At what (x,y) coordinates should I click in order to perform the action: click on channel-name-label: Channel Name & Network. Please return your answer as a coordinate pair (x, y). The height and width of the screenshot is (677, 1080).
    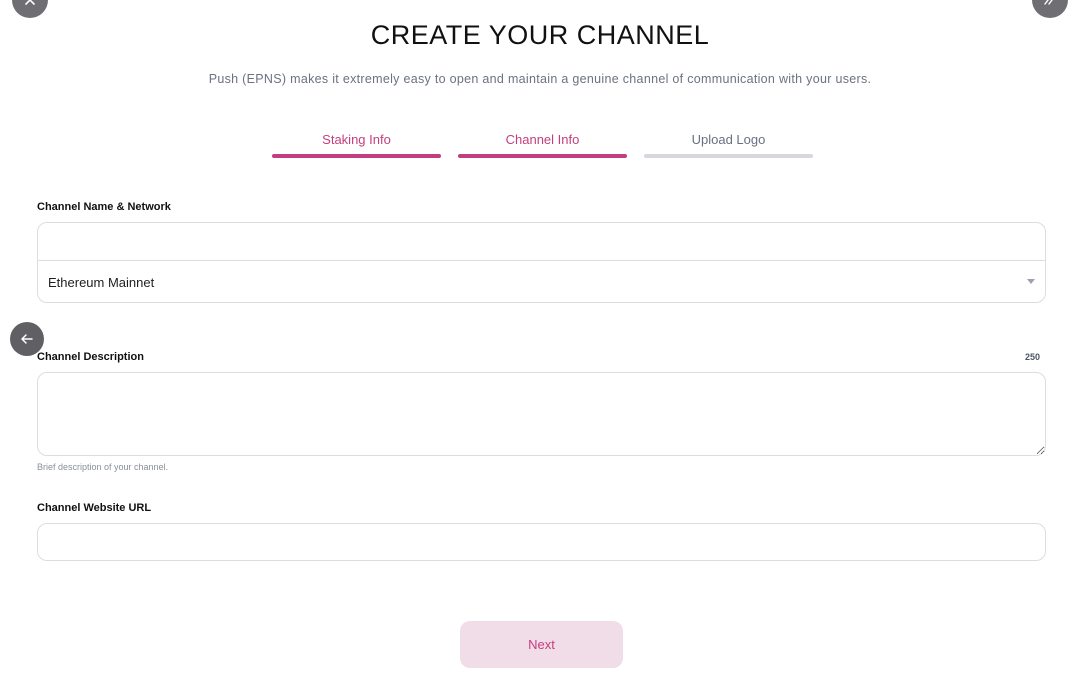
    Looking at the image, I should click on (104, 207).